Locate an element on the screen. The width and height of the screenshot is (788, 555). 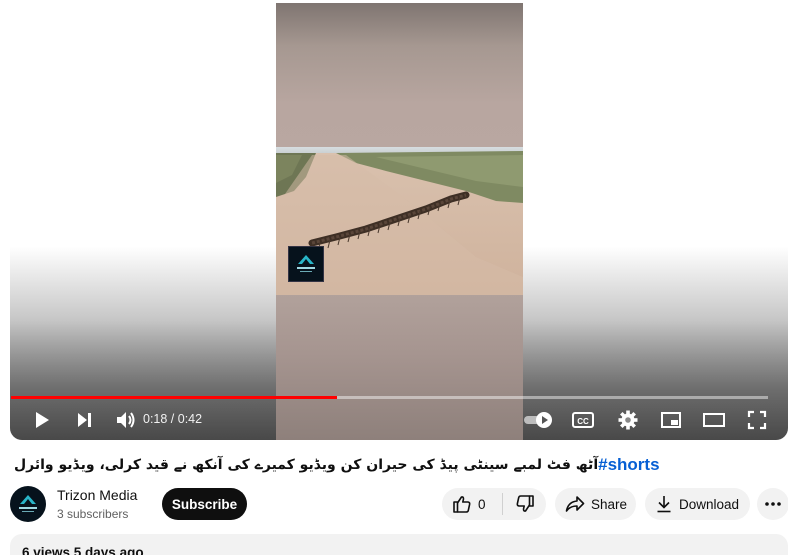
next-icon is located at coordinates (84, 420).